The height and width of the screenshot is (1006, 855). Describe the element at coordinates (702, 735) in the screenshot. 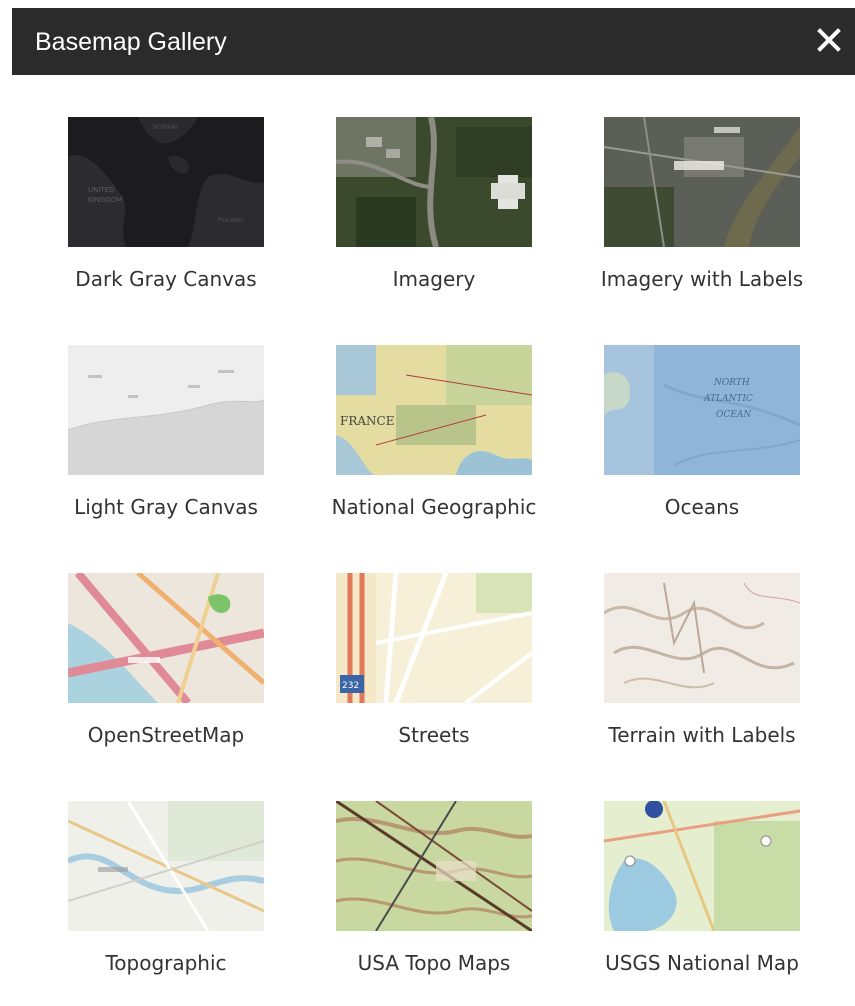

I see `basemap-label: Terrain with Labels` at that location.